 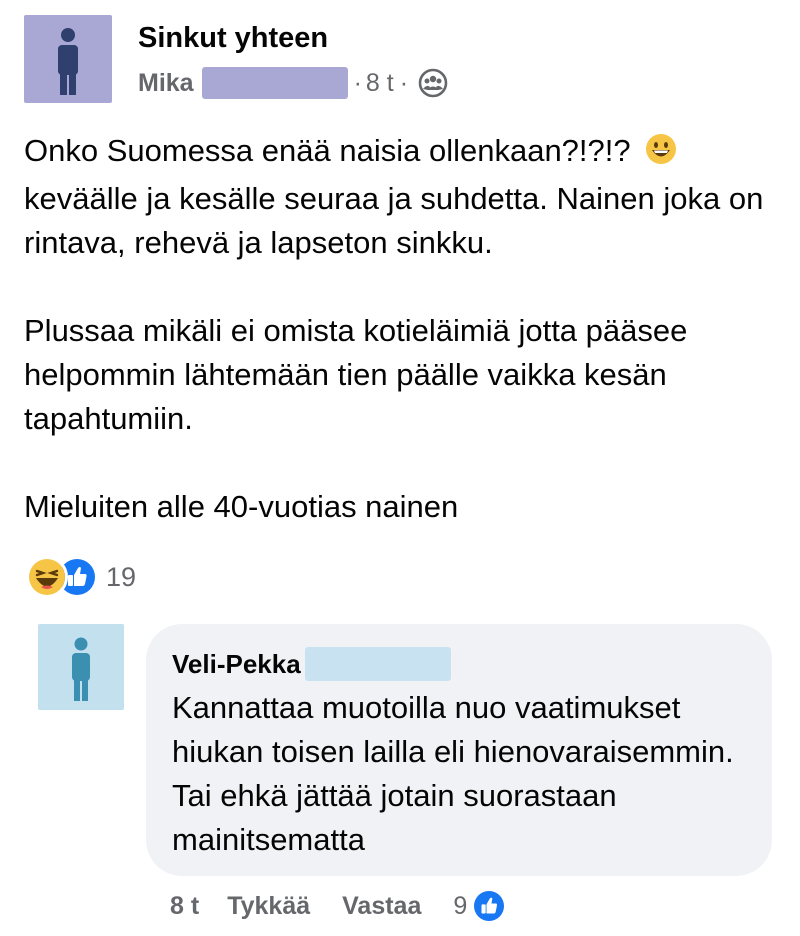 I want to click on comment-time: 8 t, so click(x=184, y=906).